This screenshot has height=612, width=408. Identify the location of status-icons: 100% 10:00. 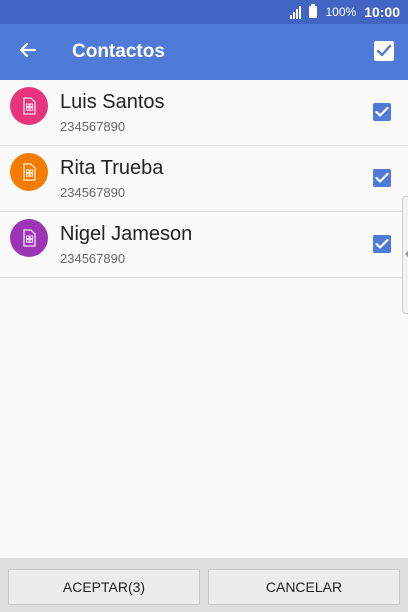
(345, 12).